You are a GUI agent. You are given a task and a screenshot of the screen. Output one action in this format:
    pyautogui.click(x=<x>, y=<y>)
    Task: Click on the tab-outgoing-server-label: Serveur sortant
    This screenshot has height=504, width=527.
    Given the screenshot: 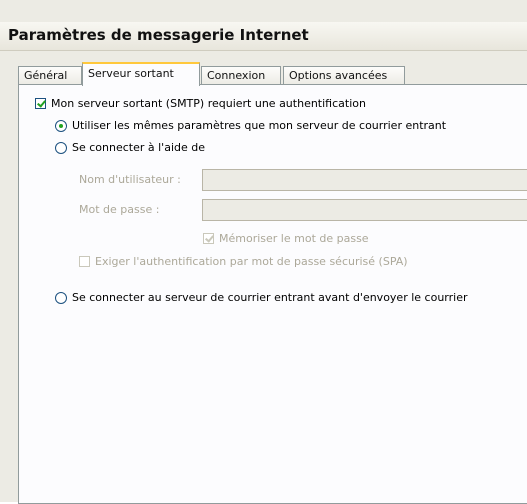 What is the action you would take?
    pyautogui.click(x=131, y=73)
    